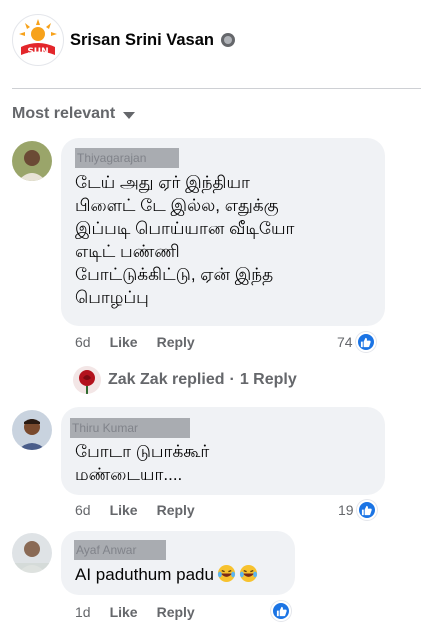 Image resolution: width=427 pixels, height=623 pixels. Describe the element at coordinates (64, 113) in the screenshot. I see `sort-label: Most relevant` at that location.